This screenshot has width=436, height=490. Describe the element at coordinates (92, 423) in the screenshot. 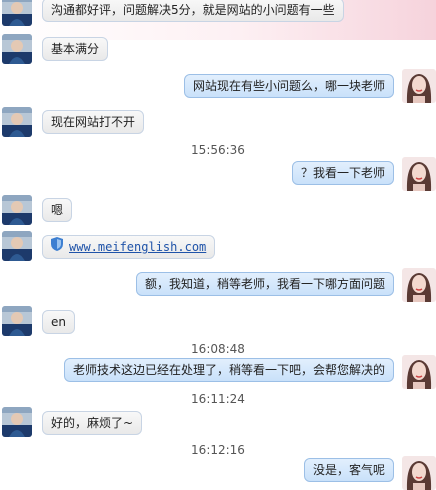

I see `message-bubble: 好的，麻烦了~` at that location.